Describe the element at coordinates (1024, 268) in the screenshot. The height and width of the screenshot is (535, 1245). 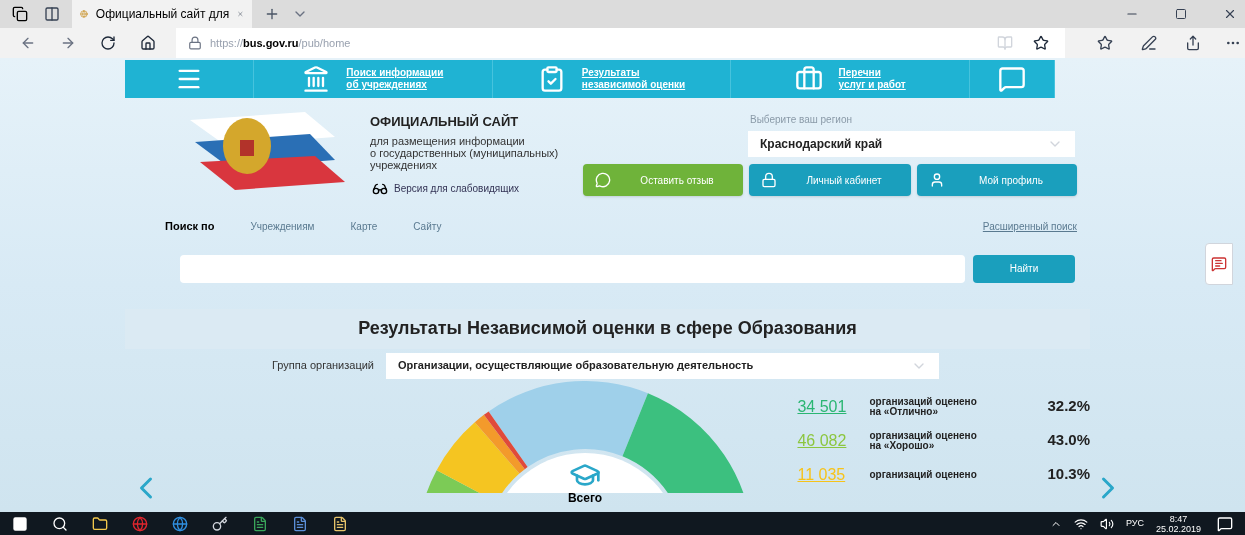
I see `search-button: Найти` at that location.